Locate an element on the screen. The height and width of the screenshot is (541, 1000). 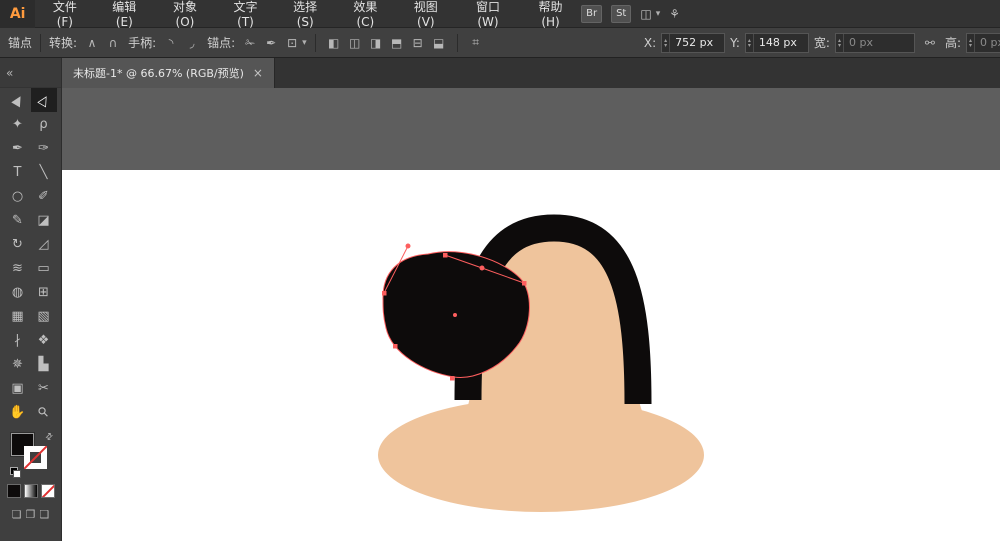
divider is located at coordinates (315, 42).